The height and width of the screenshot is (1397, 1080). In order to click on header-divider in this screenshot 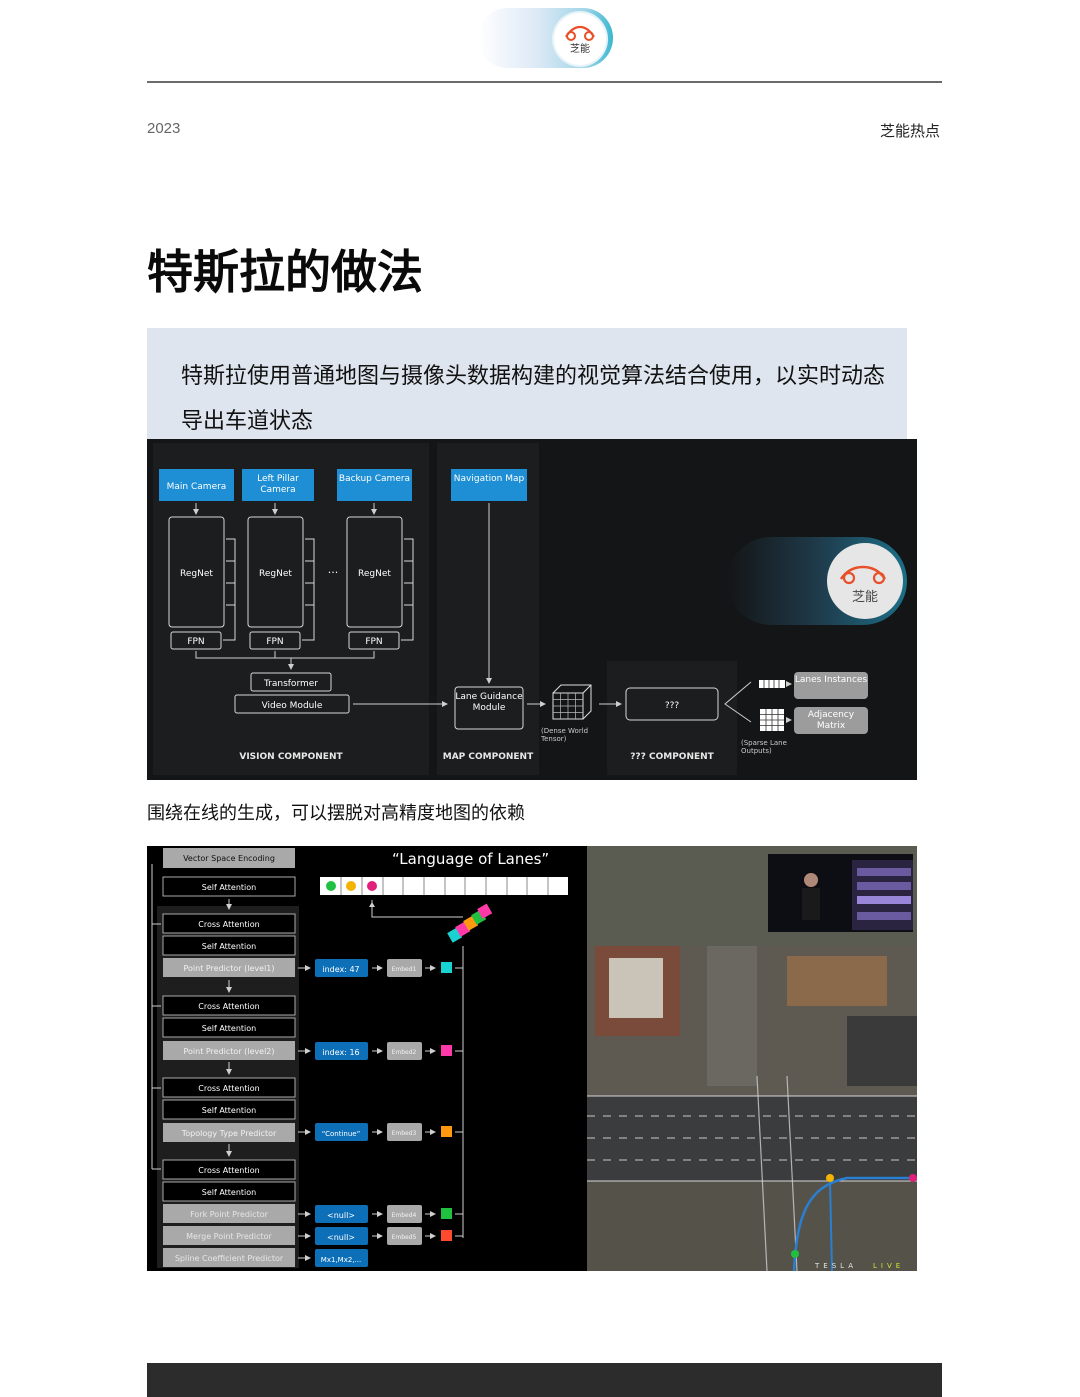, I will do `click(544, 82)`.